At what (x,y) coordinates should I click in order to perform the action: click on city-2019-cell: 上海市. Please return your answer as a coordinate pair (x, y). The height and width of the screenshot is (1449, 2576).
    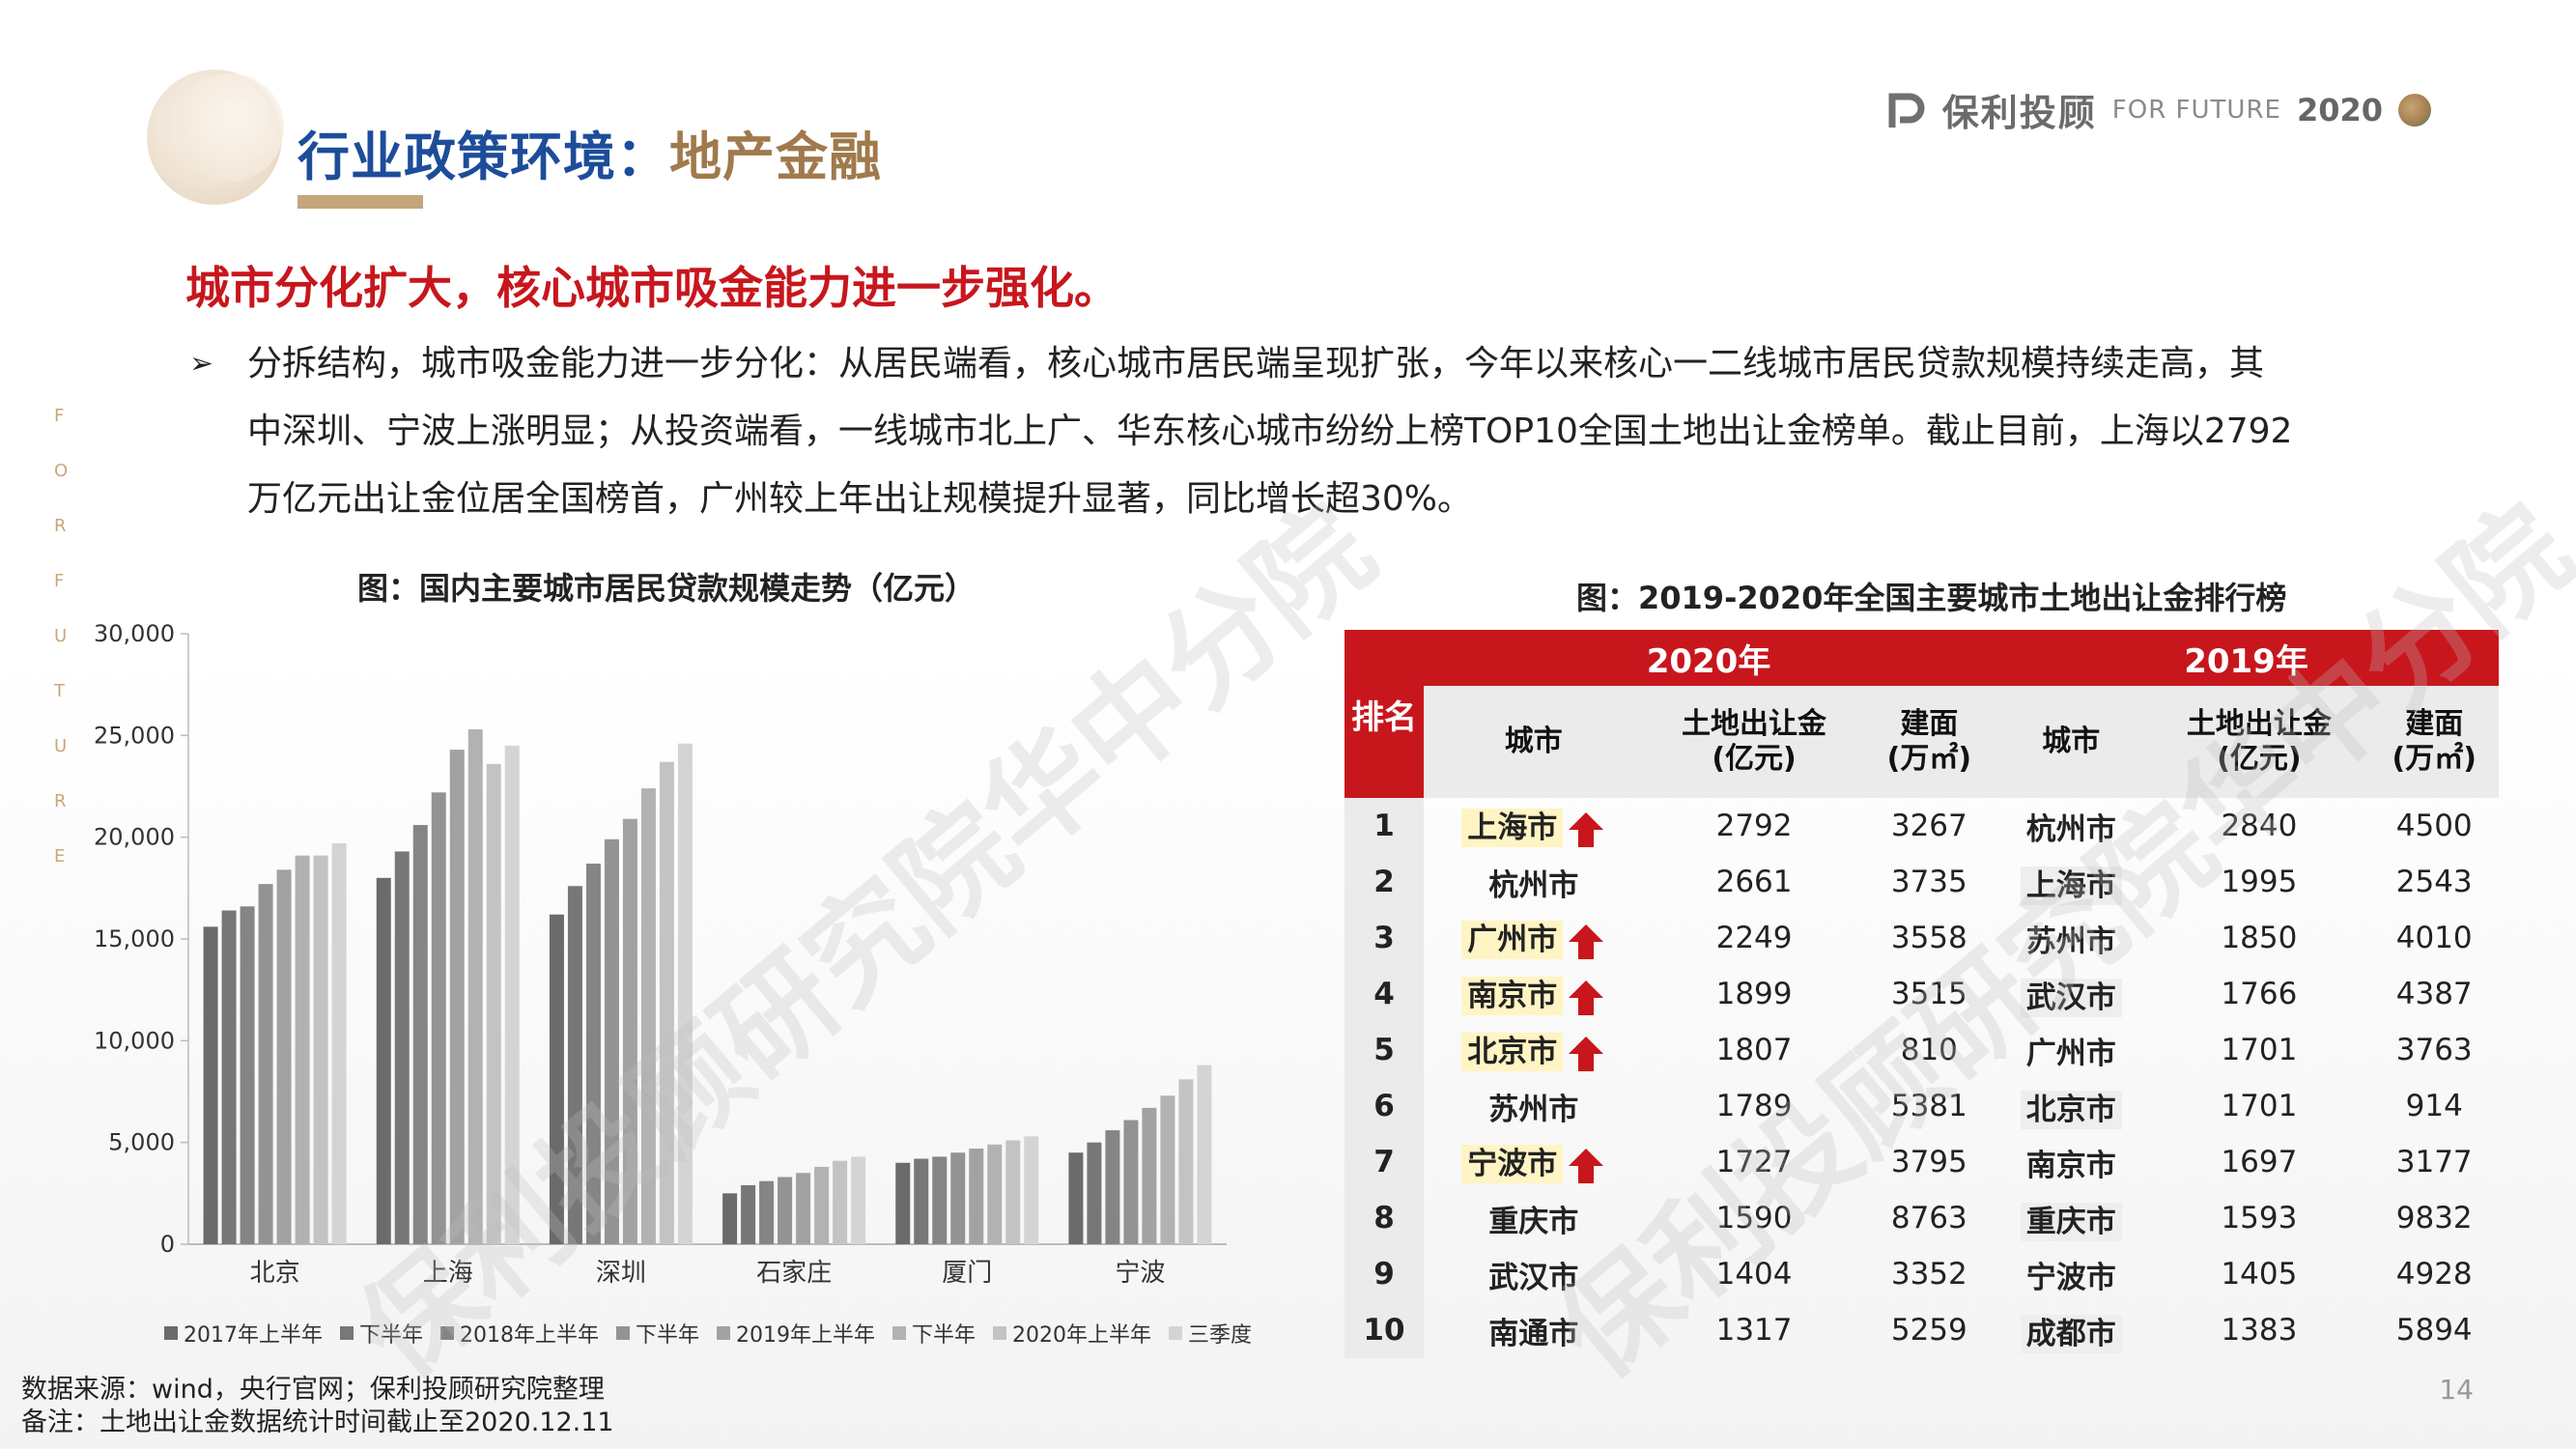
    Looking at the image, I should click on (2071, 882).